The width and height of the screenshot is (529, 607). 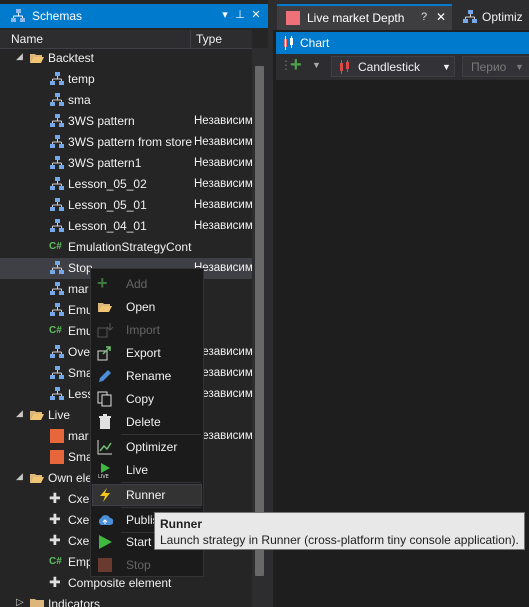 What do you see at coordinates (130, 247) in the screenshot?
I see `tree-label: EmulationStrategyCont` at bounding box center [130, 247].